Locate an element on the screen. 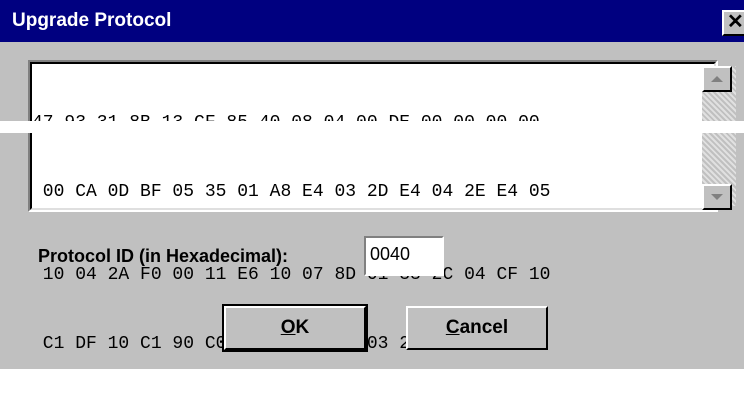 Image resolution: width=744 pixels, height=402 pixels. screenshot-gap is located at coordinates (372, 127).